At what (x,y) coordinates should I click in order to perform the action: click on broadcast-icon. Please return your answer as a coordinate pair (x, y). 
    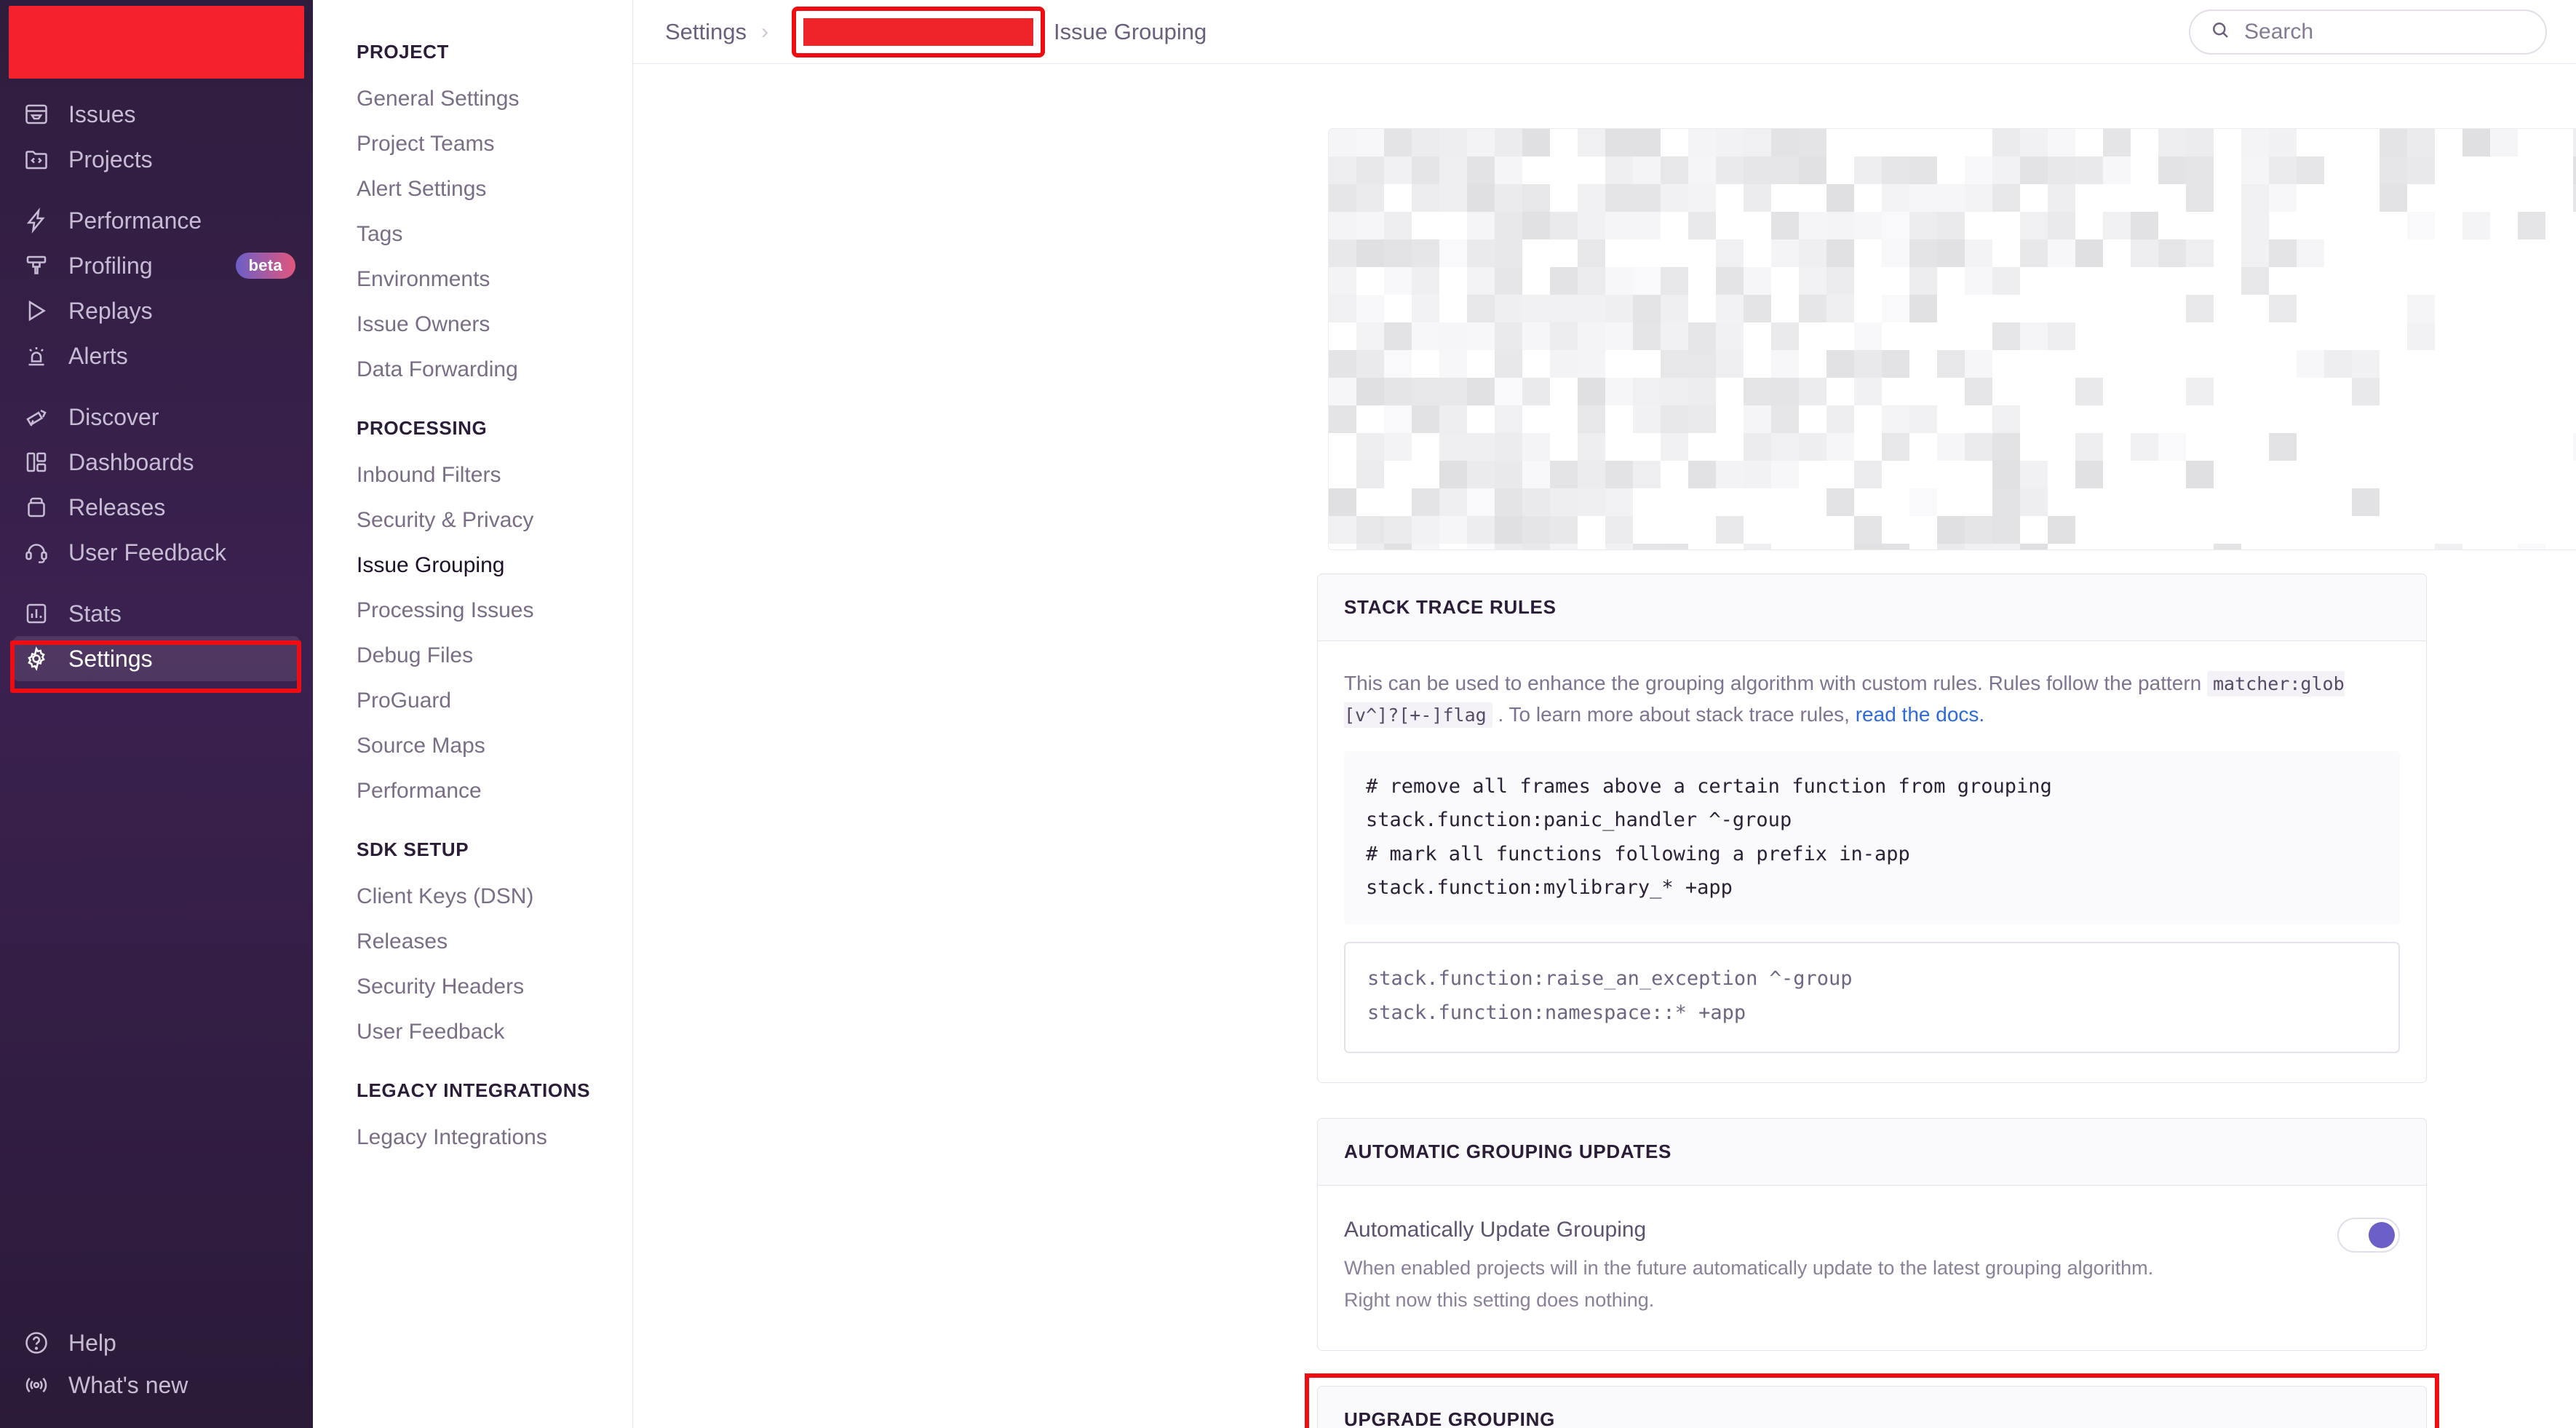
    Looking at the image, I should click on (36, 1385).